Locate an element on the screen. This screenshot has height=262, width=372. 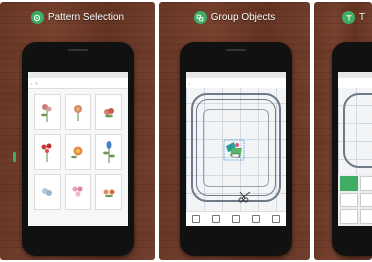
edit-tool-icon is located at coordinates (196, 219).